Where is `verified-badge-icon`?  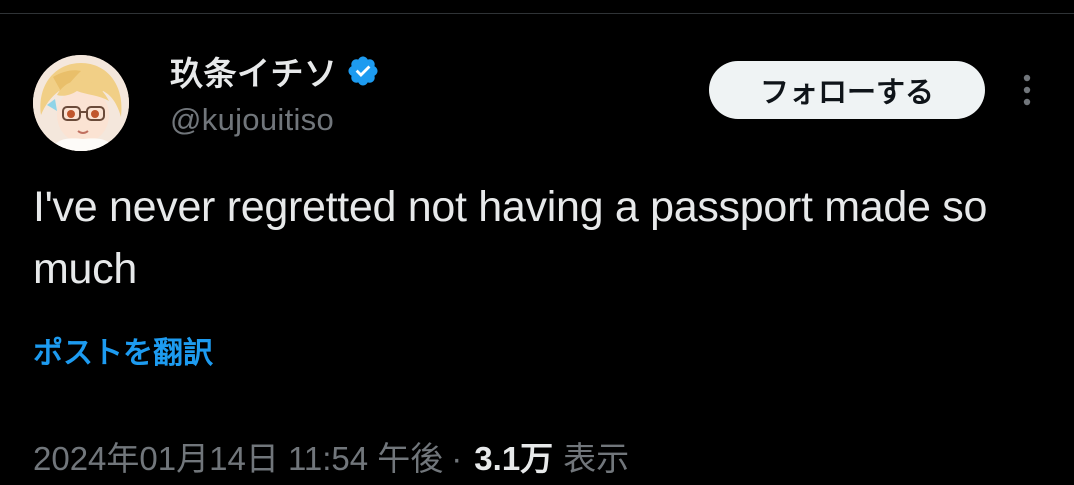 verified-badge-icon is located at coordinates (363, 71).